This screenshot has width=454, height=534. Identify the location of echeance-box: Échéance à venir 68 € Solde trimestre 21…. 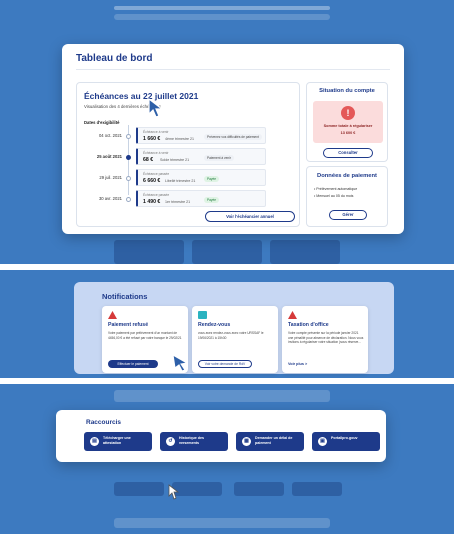
(201, 156).